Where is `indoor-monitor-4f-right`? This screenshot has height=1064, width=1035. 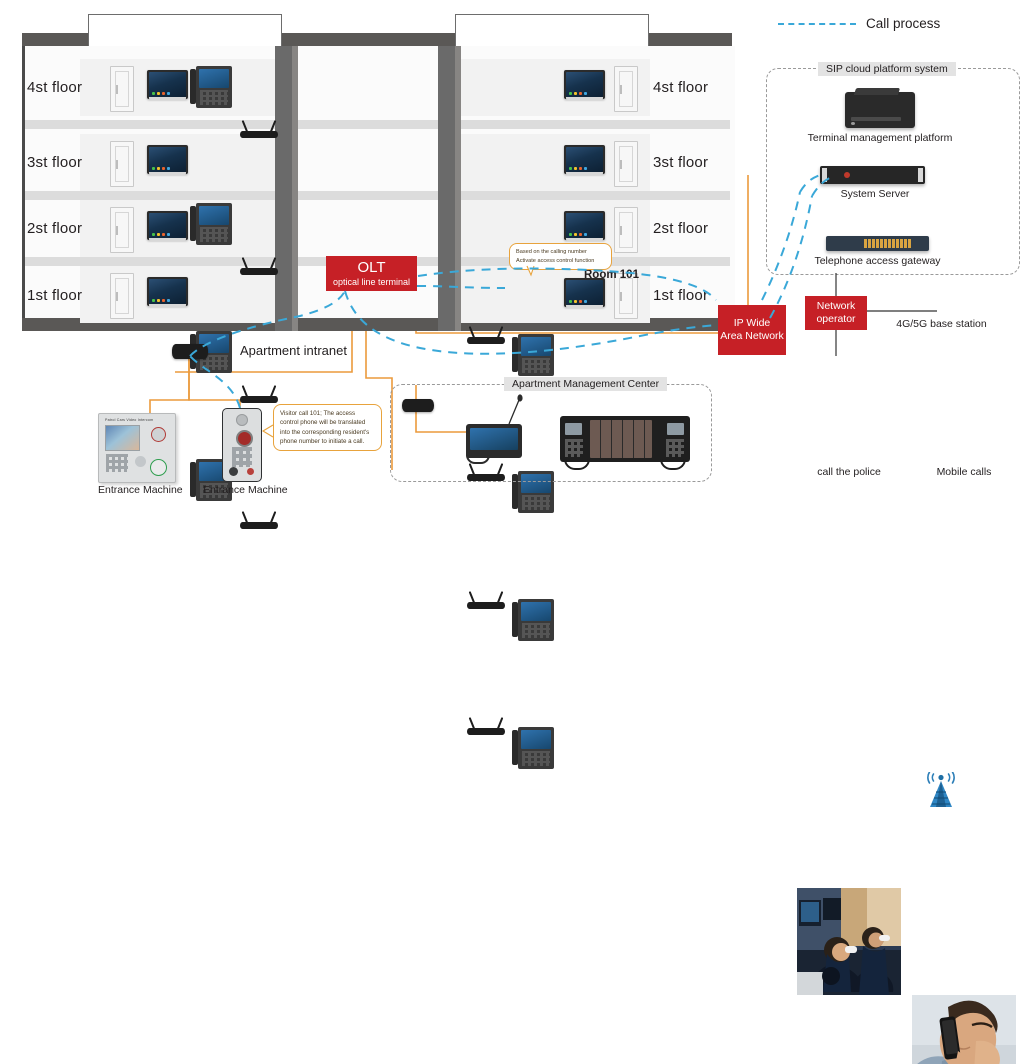
indoor-monitor-4f-right is located at coordinates (584, 85).